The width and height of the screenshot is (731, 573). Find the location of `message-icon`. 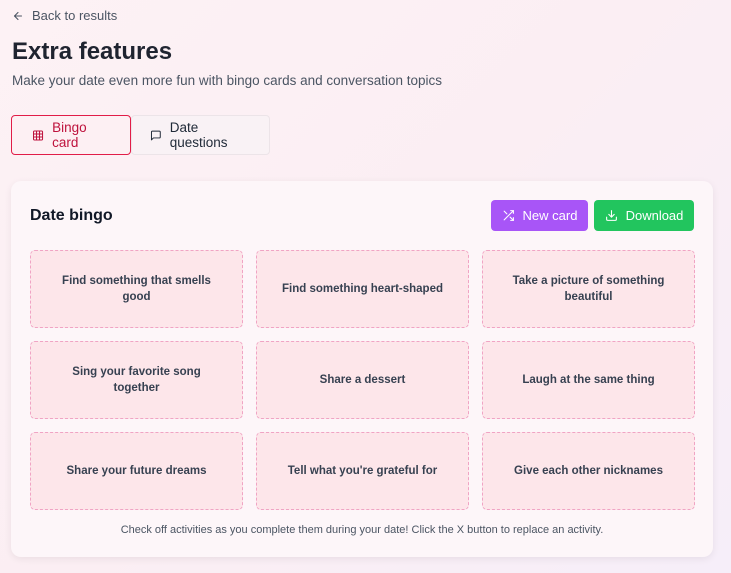

message-icon is located at coordinates (155, 135).